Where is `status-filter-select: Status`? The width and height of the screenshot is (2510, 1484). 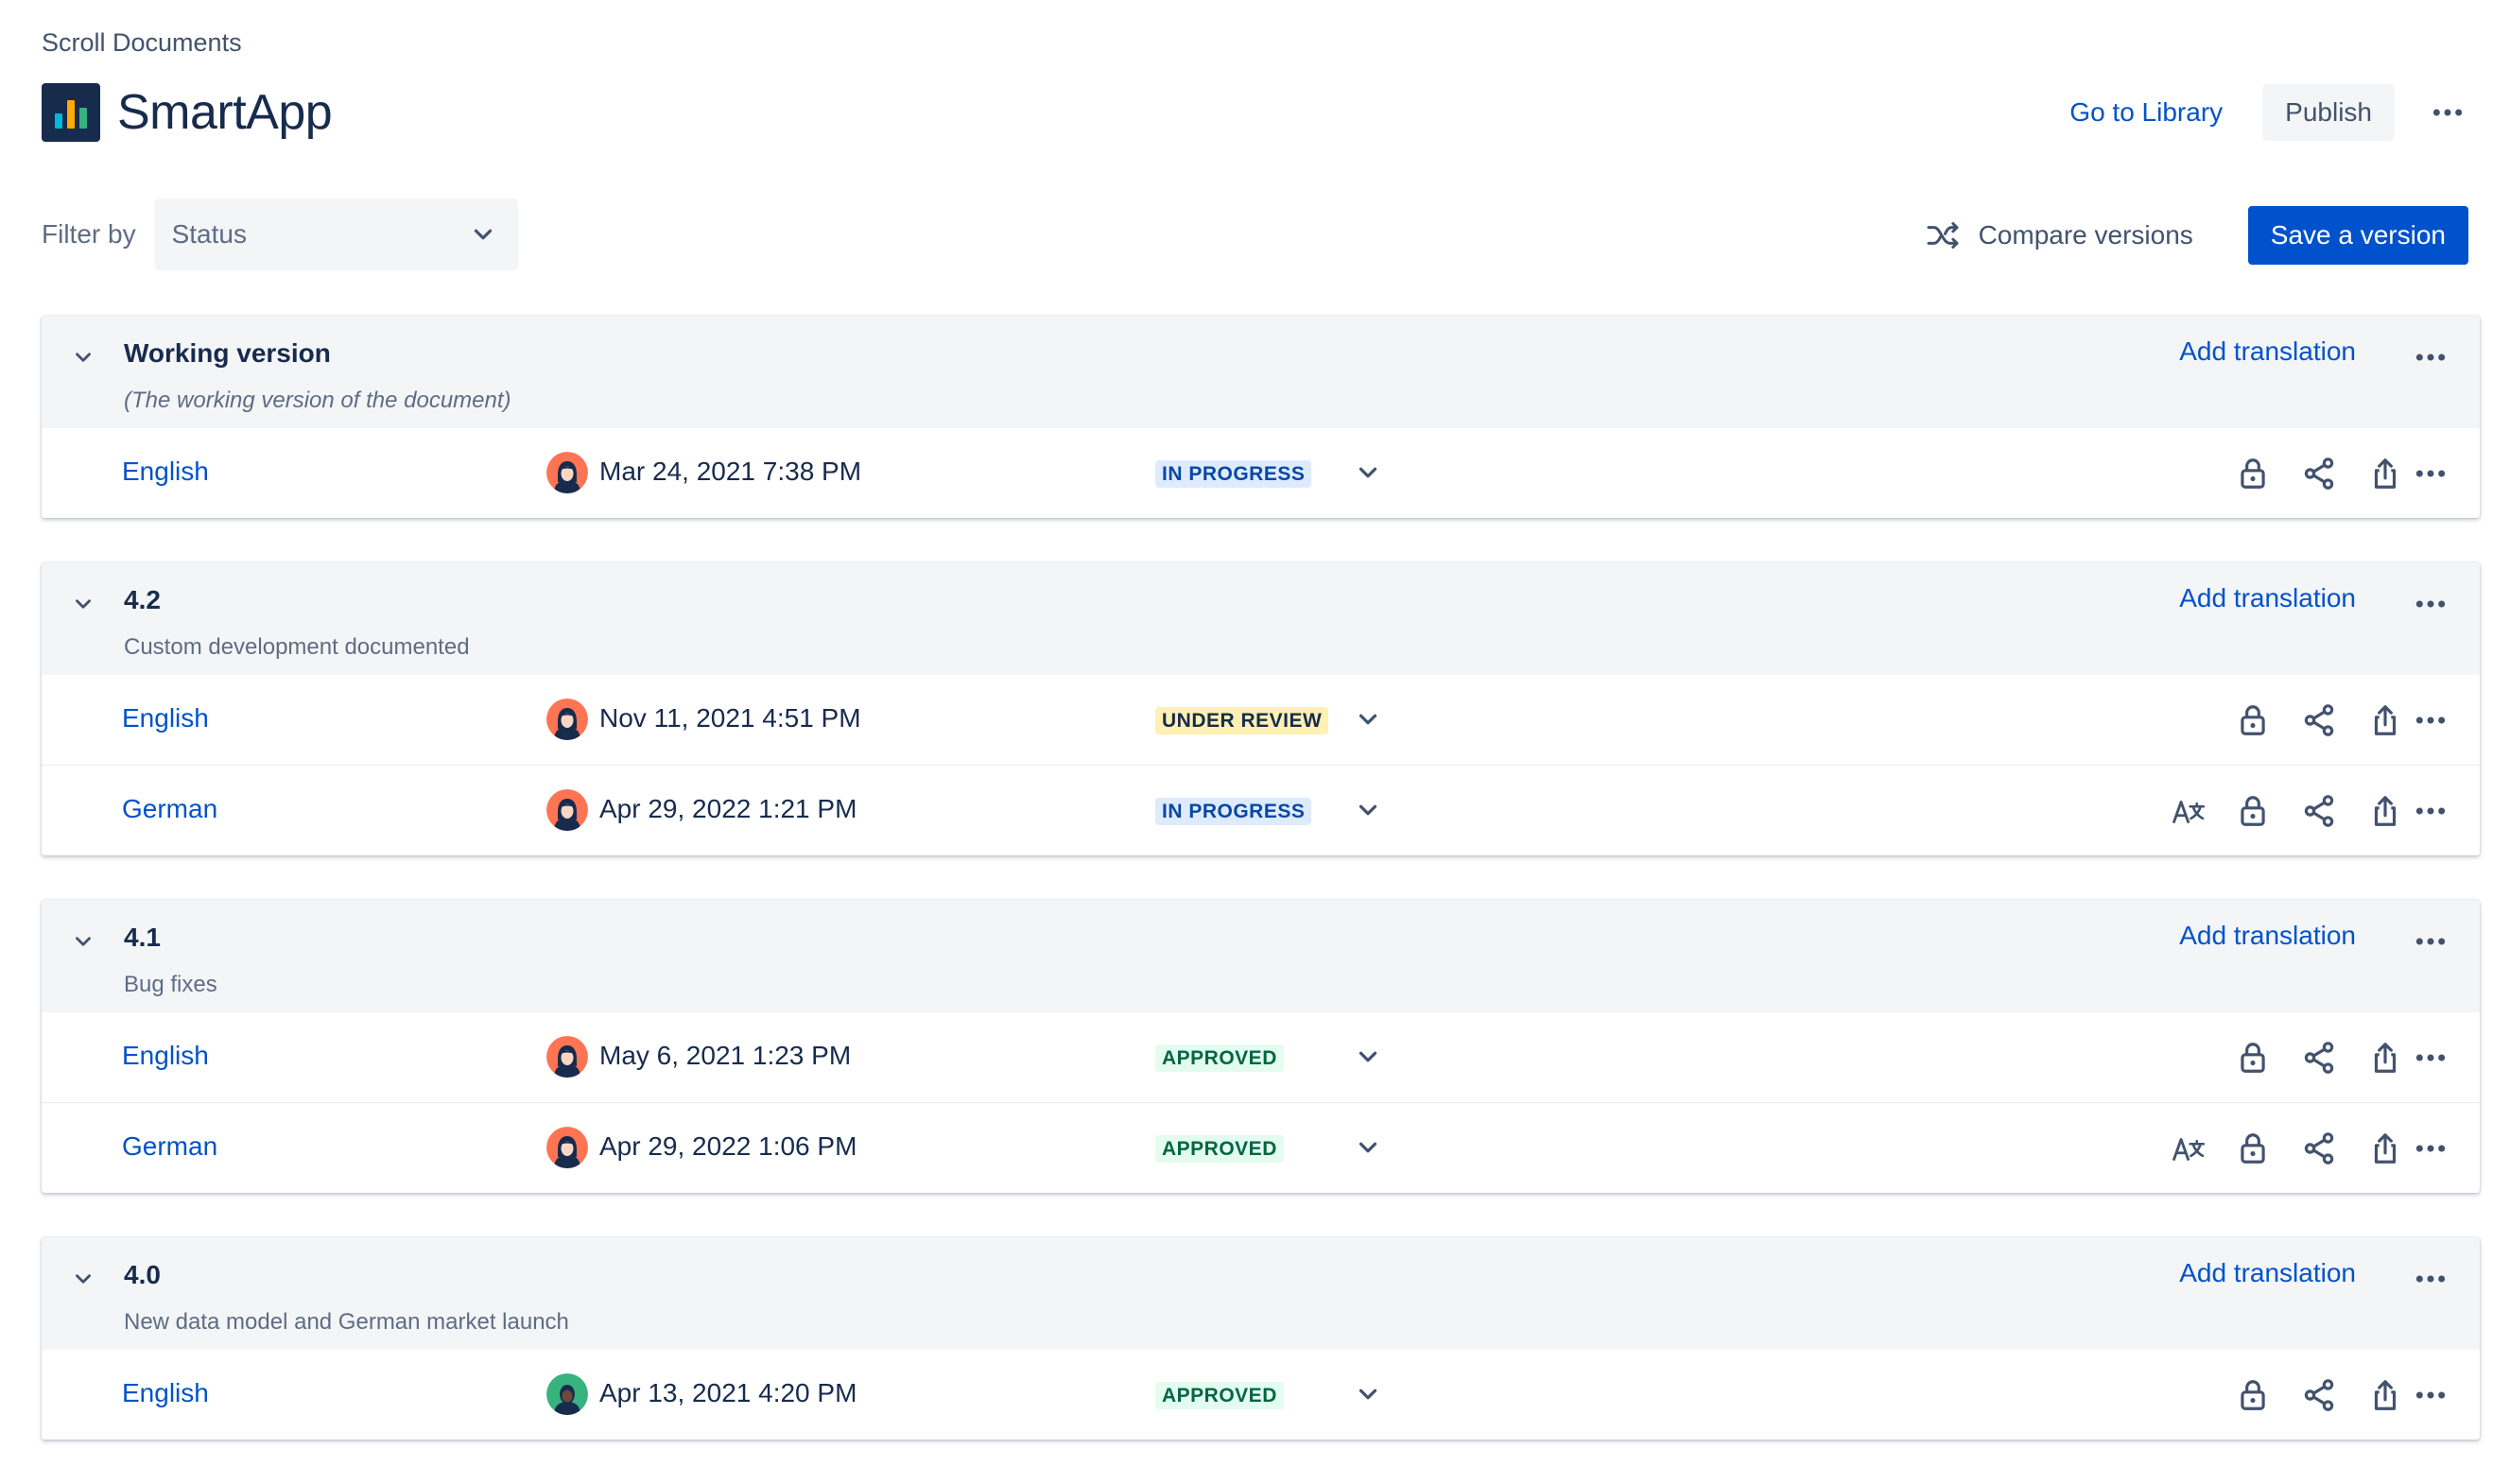 status-filter-select: Status is located at coordinates (336, 234).